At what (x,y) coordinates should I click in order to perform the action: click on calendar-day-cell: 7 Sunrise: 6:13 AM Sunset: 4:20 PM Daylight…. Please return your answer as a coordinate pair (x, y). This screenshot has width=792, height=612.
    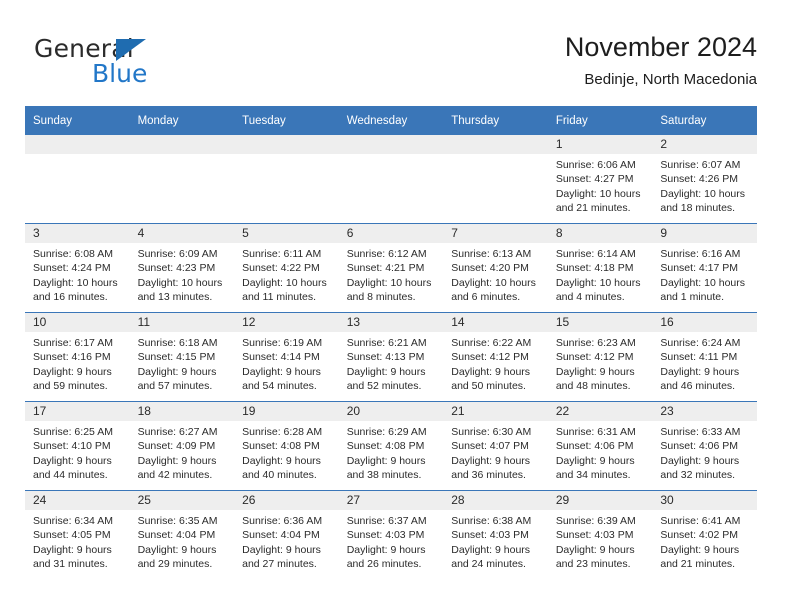
    Looking at the image, I should click on (495, 268).